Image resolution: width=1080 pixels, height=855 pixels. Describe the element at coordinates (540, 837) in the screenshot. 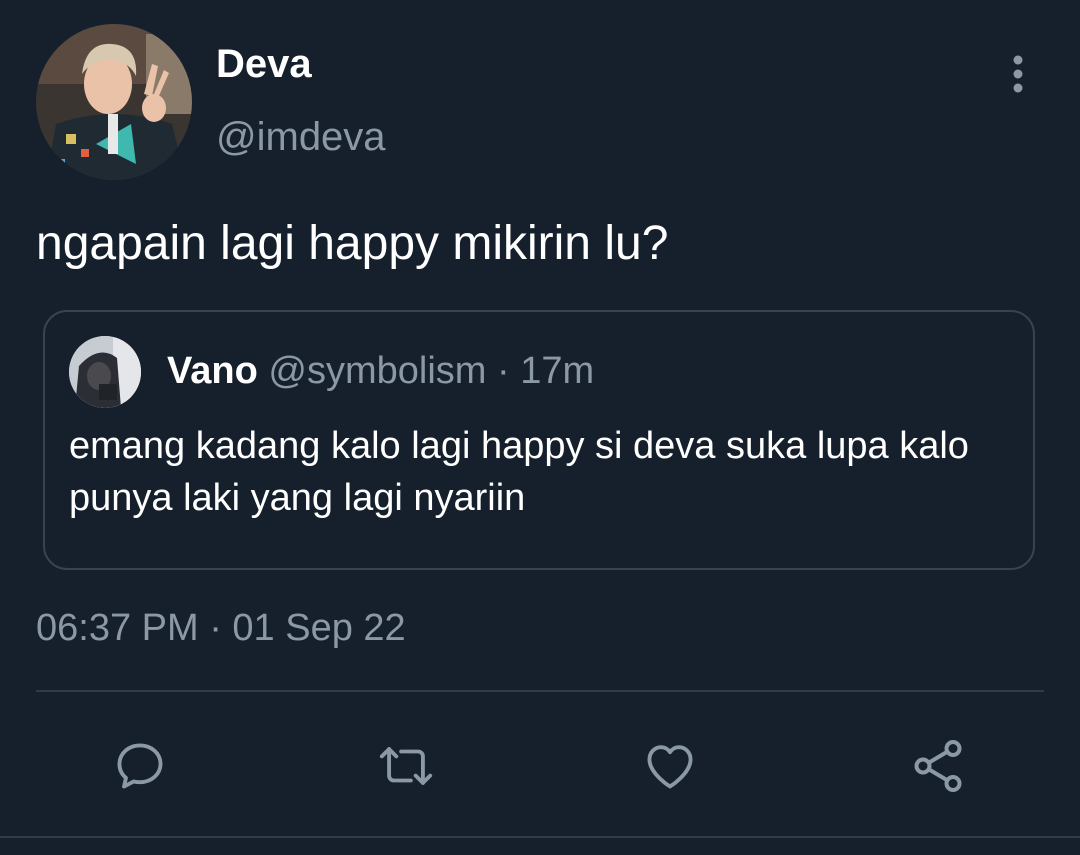

I see `bottom-divider` at that location.